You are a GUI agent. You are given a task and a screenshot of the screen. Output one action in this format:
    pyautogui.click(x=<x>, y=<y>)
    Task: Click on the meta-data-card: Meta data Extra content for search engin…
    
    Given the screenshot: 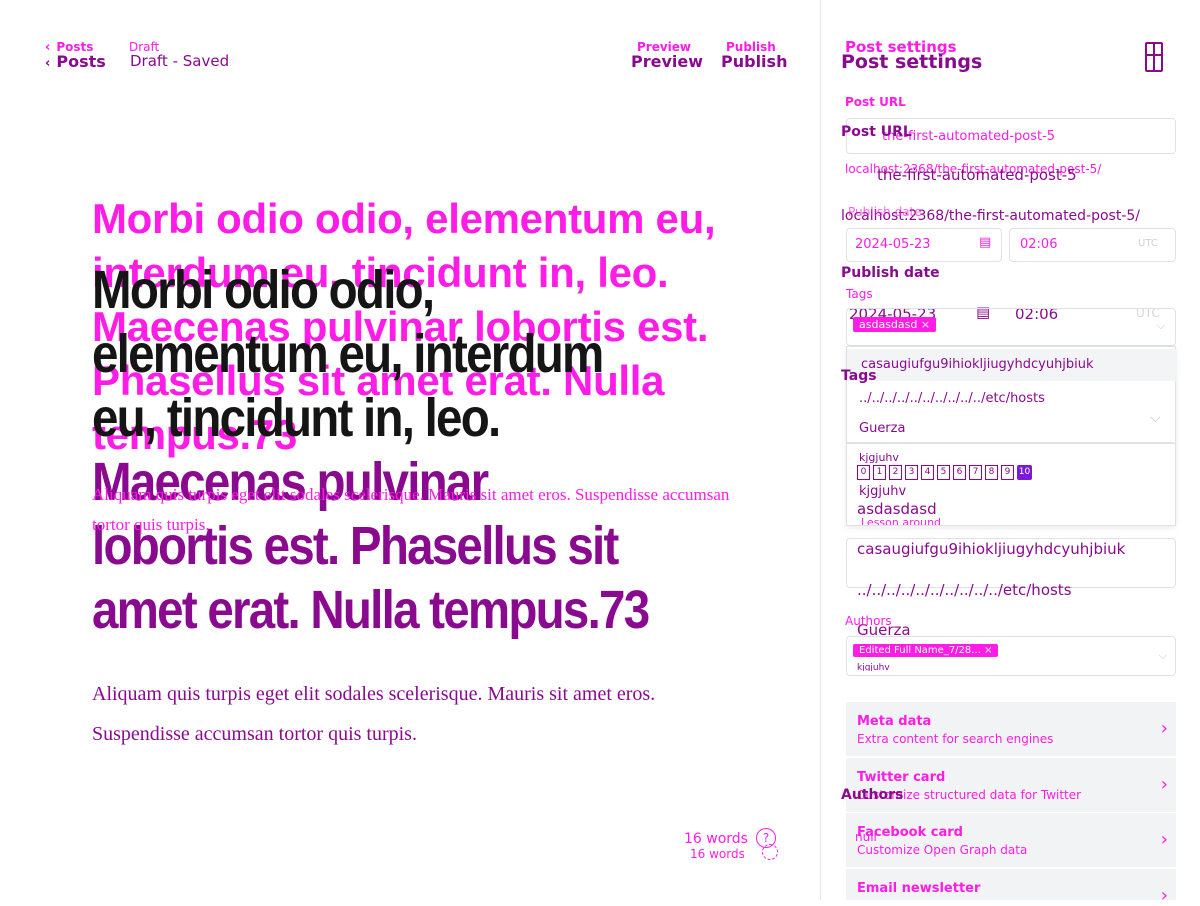 What is the action you would take?
    pyautogui.click(x=1011, y=729)
    